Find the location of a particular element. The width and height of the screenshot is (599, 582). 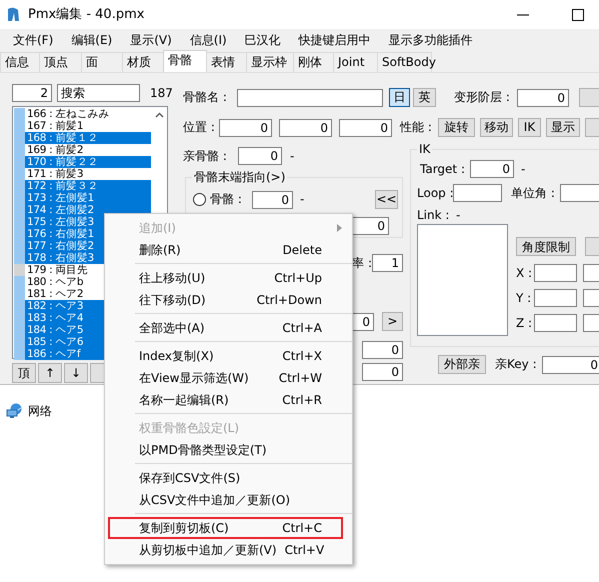

menu-item: 以PMD骨骼类型设定(T) is located at coordinates (225, 450).